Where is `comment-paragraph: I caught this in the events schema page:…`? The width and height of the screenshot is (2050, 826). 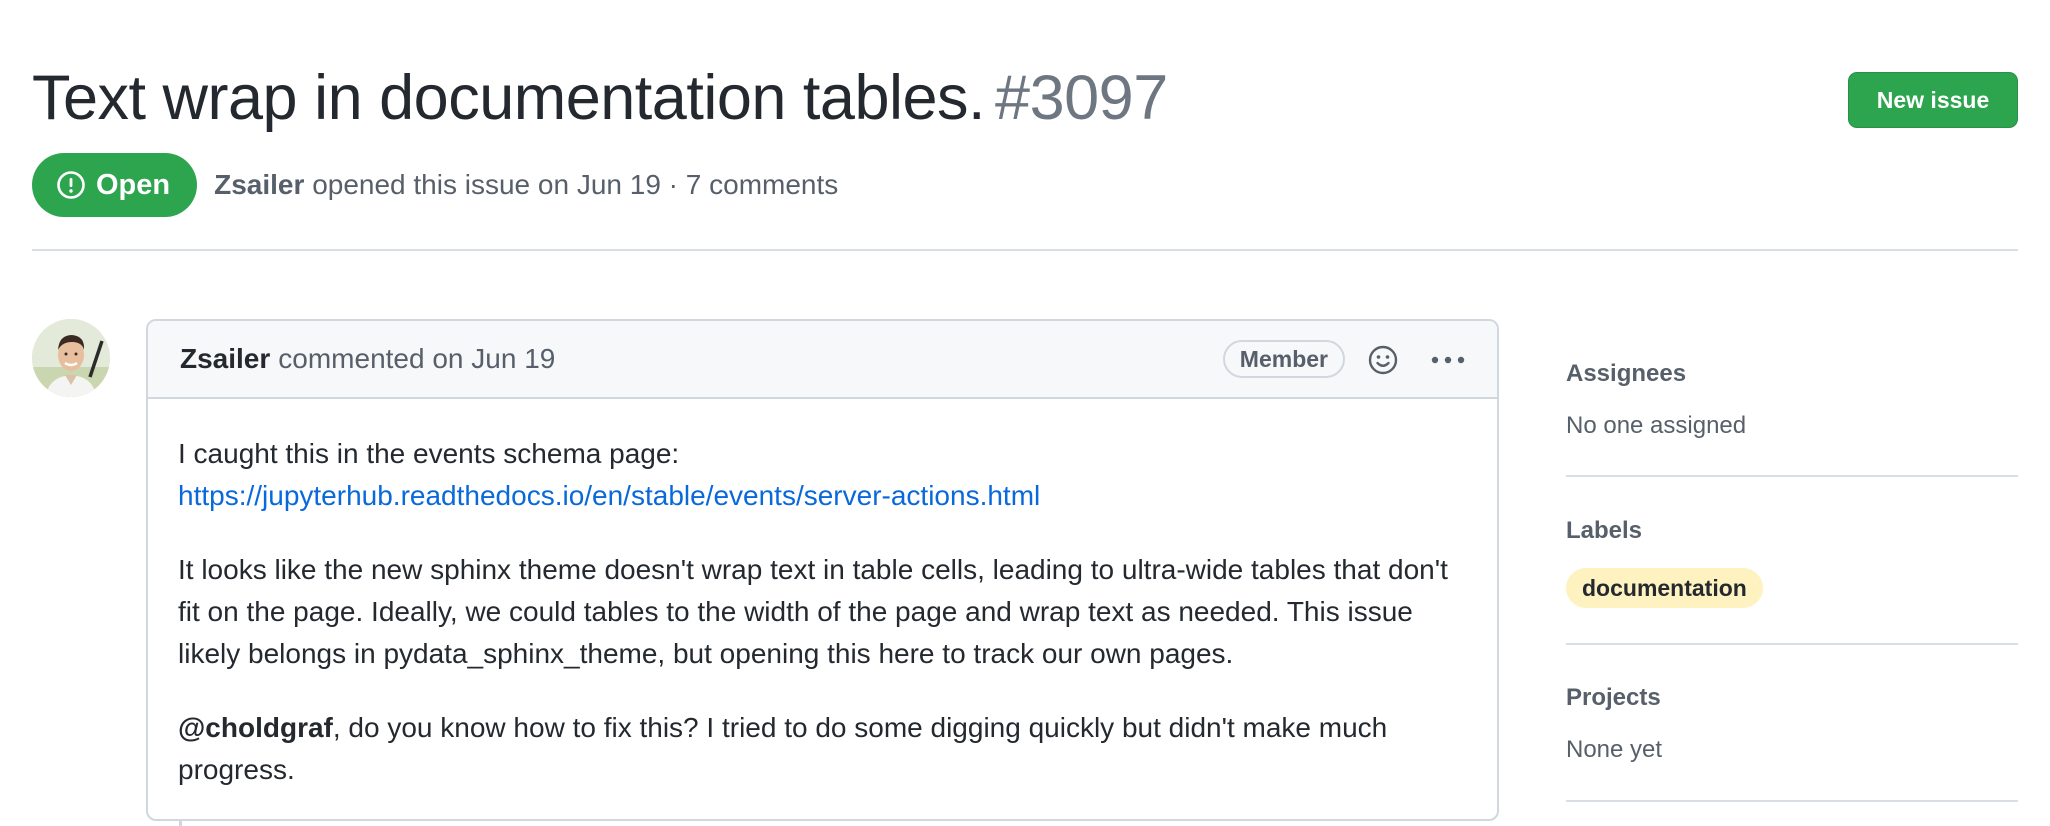 comment-paragraph: I caught this in the events schema page:… is located at coordinates (822, 475).